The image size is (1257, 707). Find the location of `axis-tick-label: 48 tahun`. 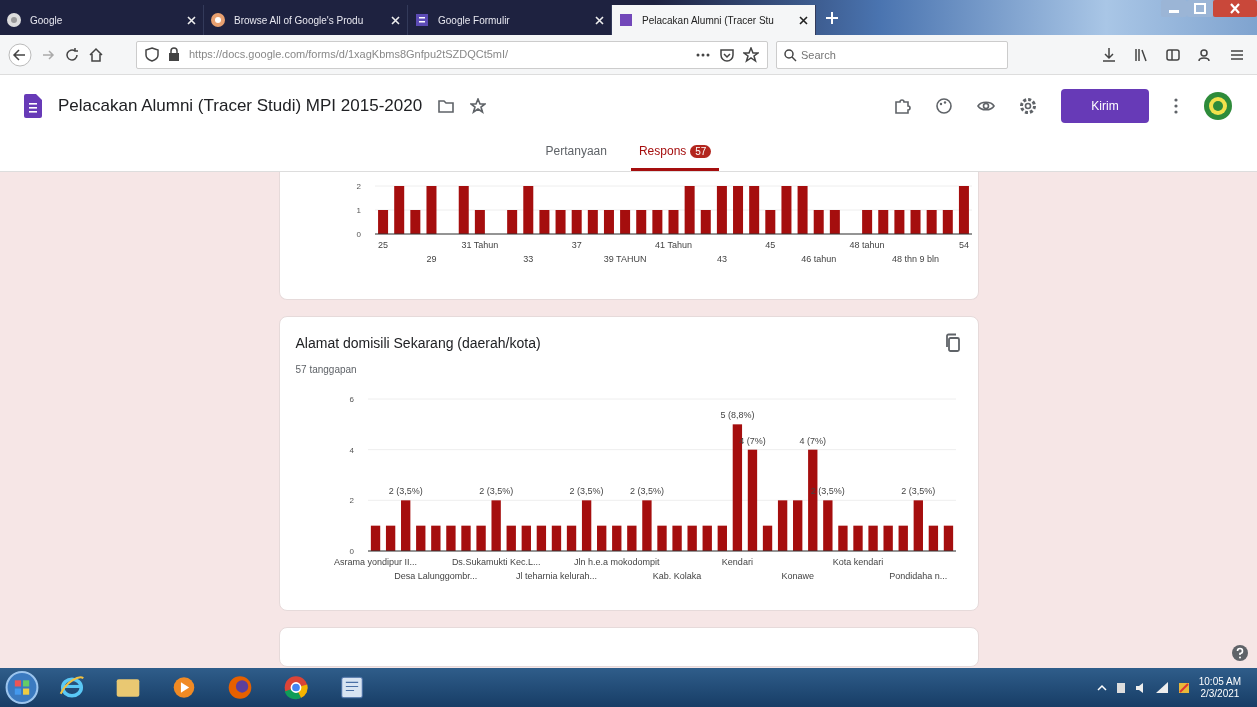

axis-tick-label: 48 tahun is located at coordinates (867, 245).